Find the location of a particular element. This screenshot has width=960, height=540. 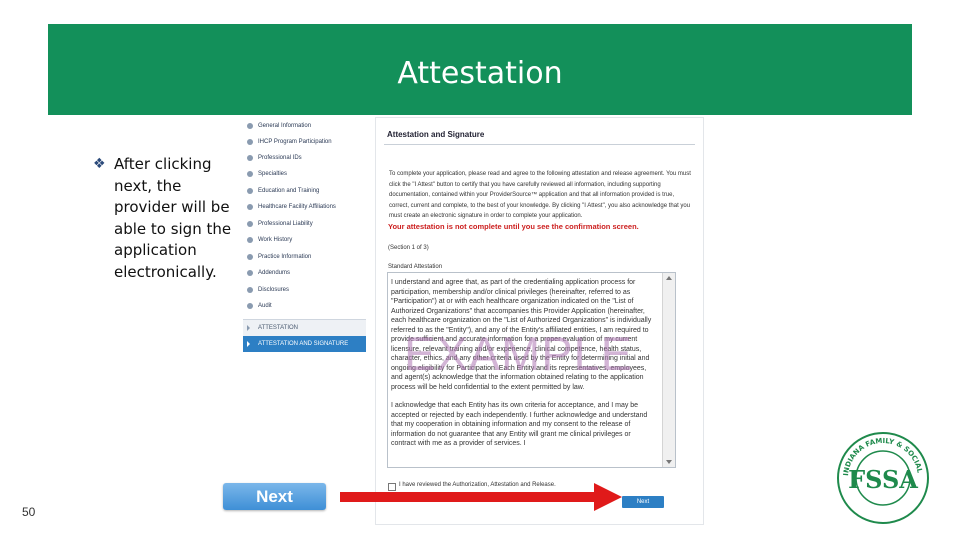

sidebar-item-ihcp-program-participation: IHCP Program Participation is located at coordinates (304, 142).